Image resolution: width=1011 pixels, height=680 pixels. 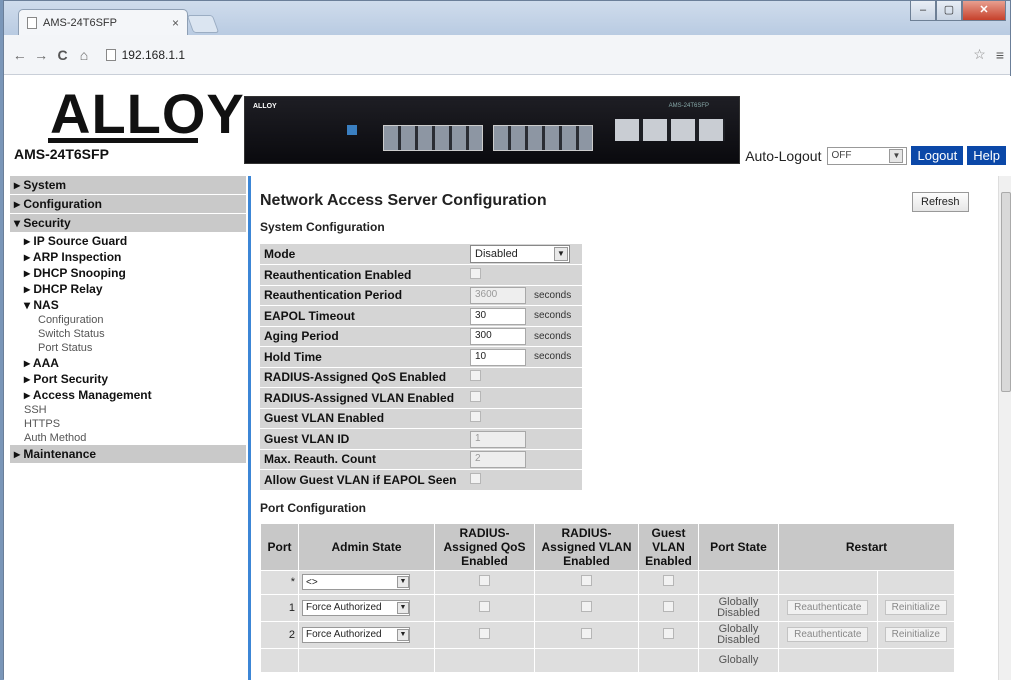 What do you see at coordinates (498, 460) in the screenshot?
I see `max-reauth-input: 2` at bounding box center [498, 460].